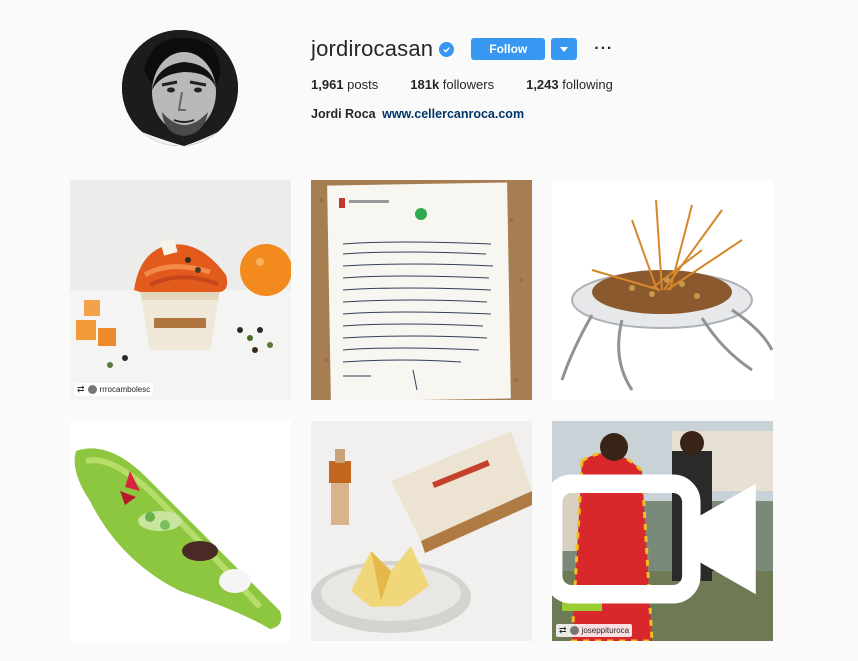  Describe the element at coordinates (654, 539) in the screenshot. I see `video-camera-icon` at that location.